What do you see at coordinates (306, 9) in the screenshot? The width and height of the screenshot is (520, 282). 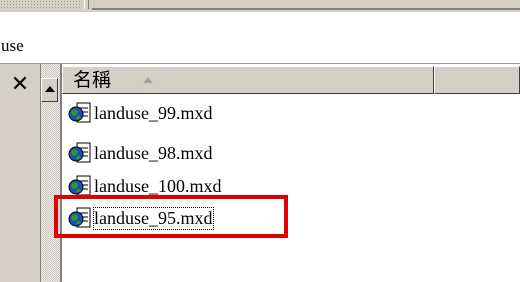 I see `toolbar-divider` at bounding box center [306, 9].